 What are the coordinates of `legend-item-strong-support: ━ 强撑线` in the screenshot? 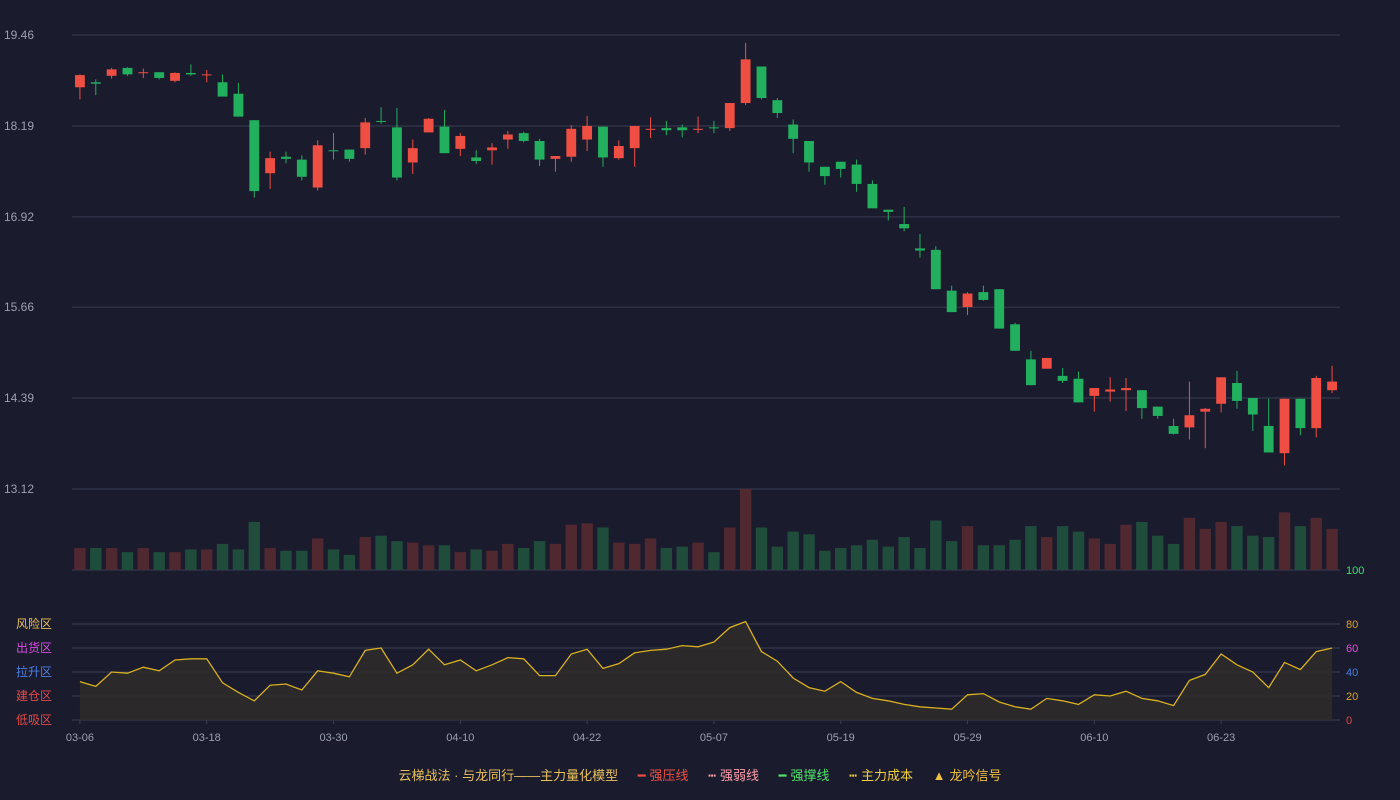 It's located at (804, 774).